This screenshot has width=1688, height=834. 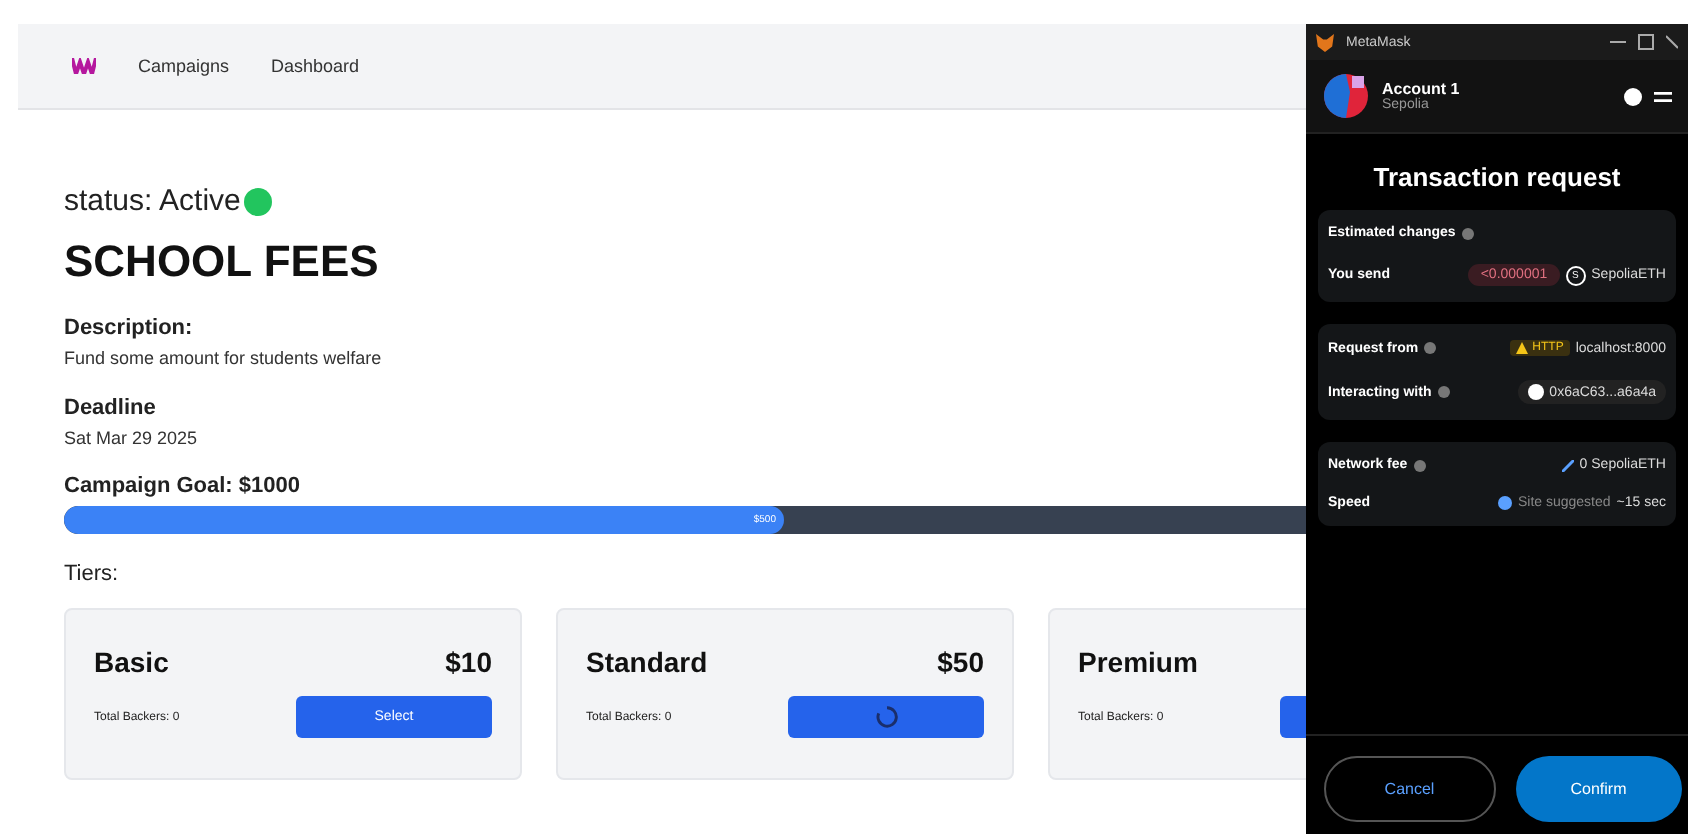 I want to click on tier-name: Premium, so click(x=1138, y=662).